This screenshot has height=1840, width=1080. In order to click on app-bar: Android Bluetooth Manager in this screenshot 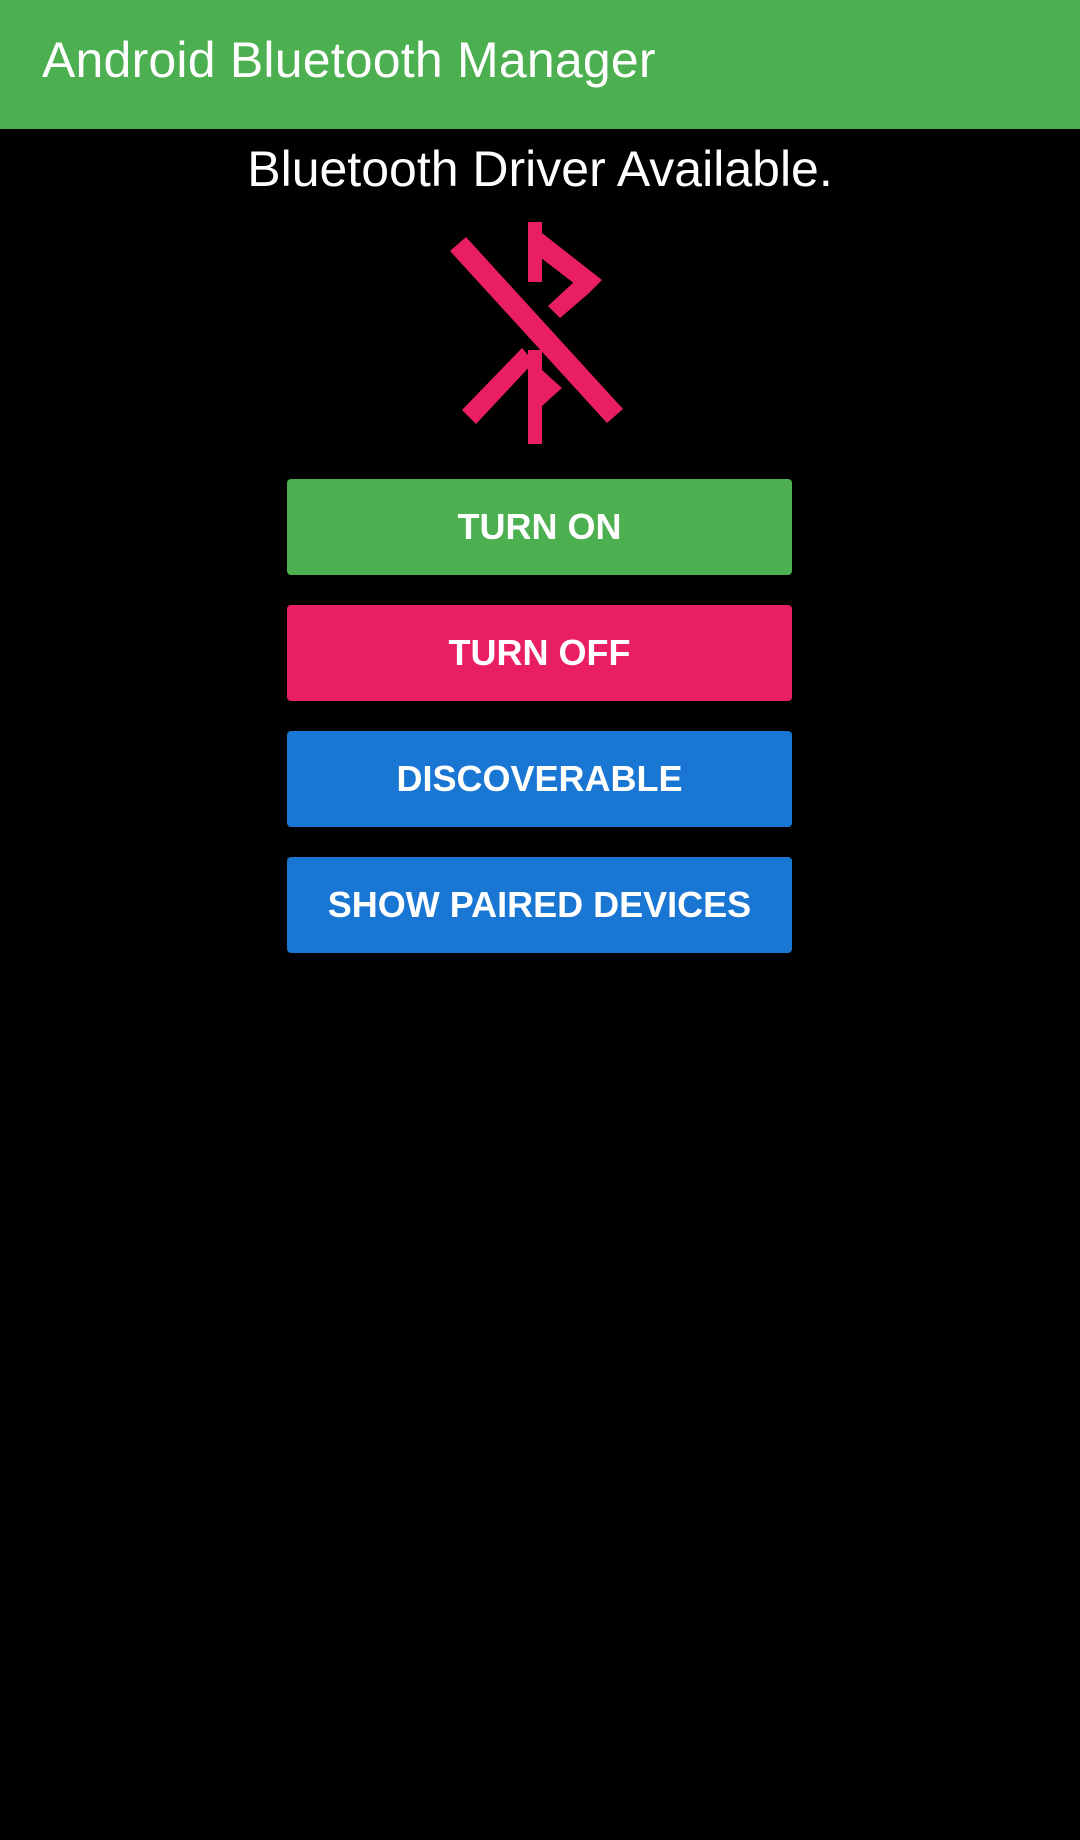, I will do `click(540, 64)`.